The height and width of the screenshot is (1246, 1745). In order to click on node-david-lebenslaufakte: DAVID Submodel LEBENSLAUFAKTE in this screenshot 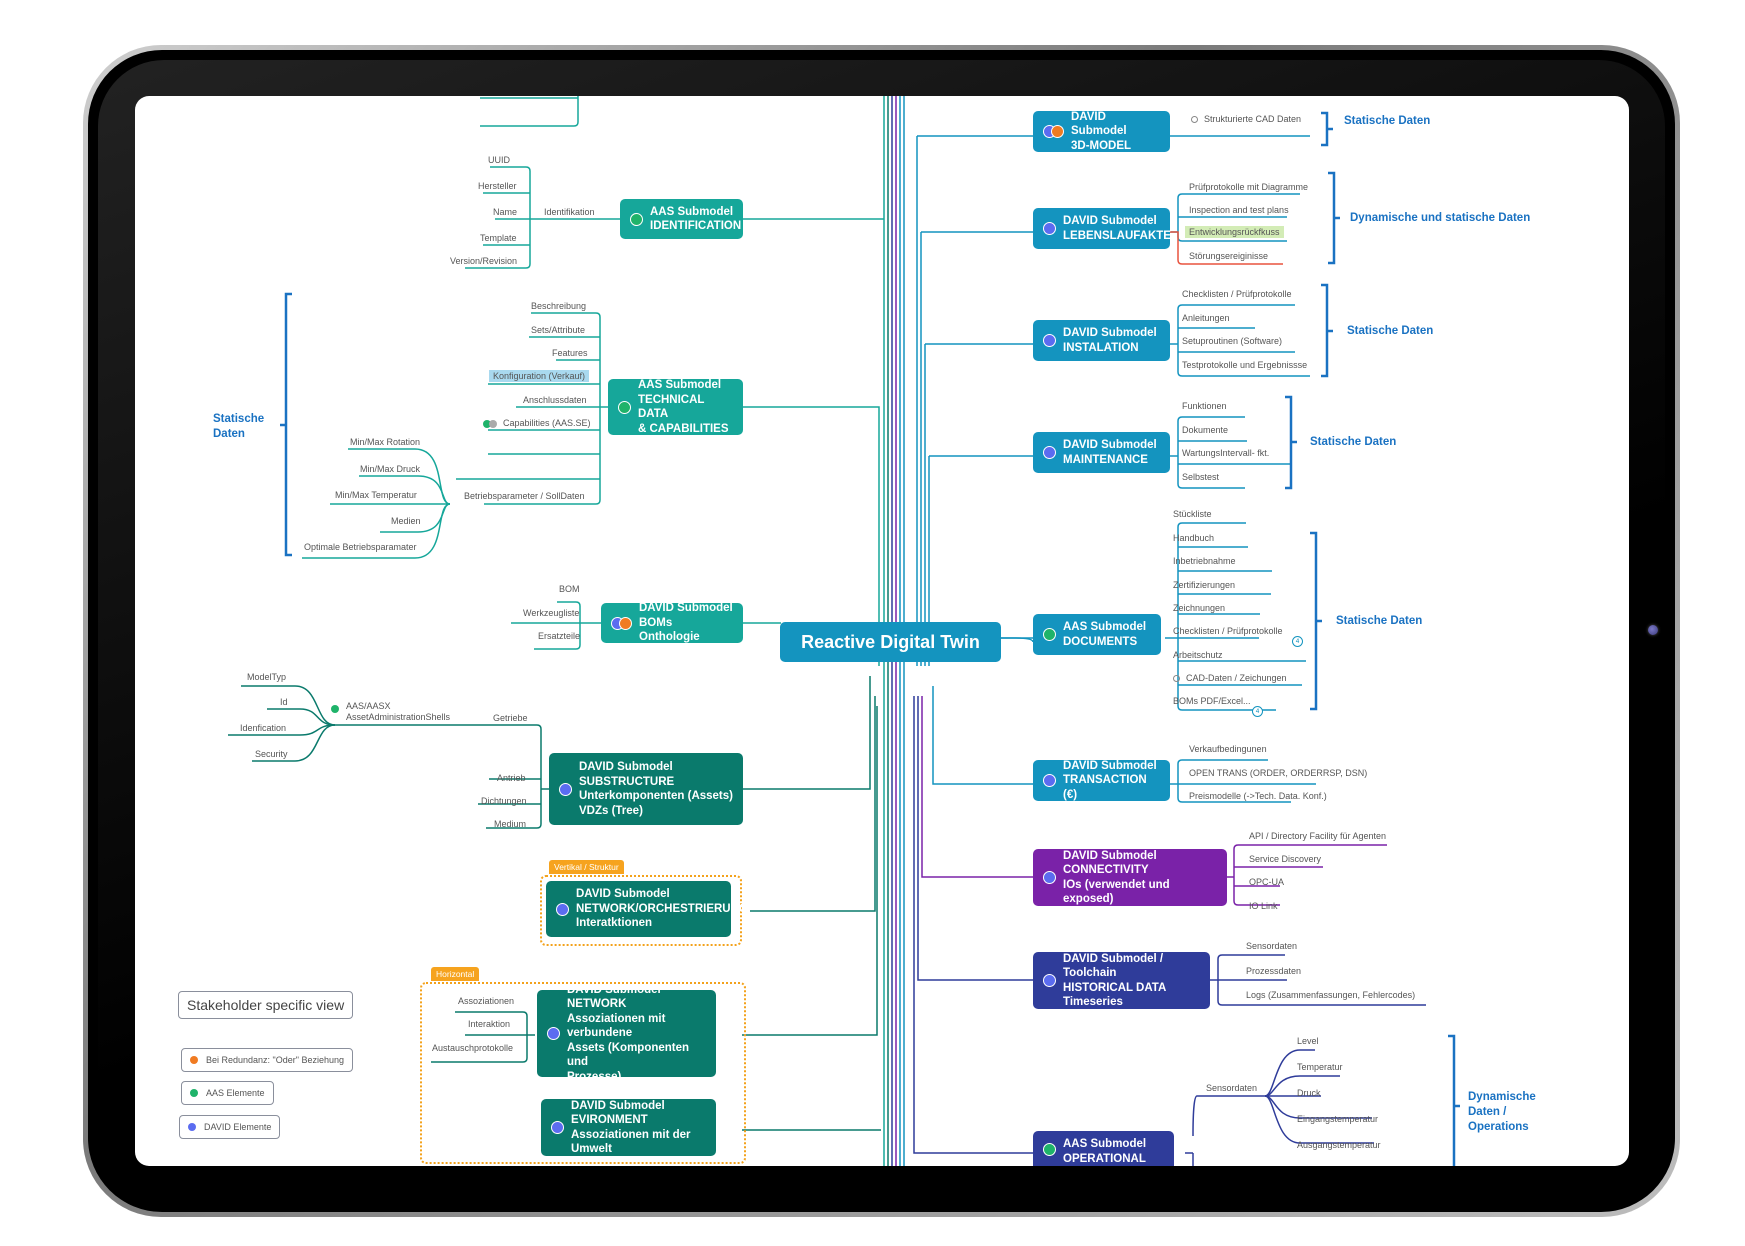, I will do `click(1102, 228)`.